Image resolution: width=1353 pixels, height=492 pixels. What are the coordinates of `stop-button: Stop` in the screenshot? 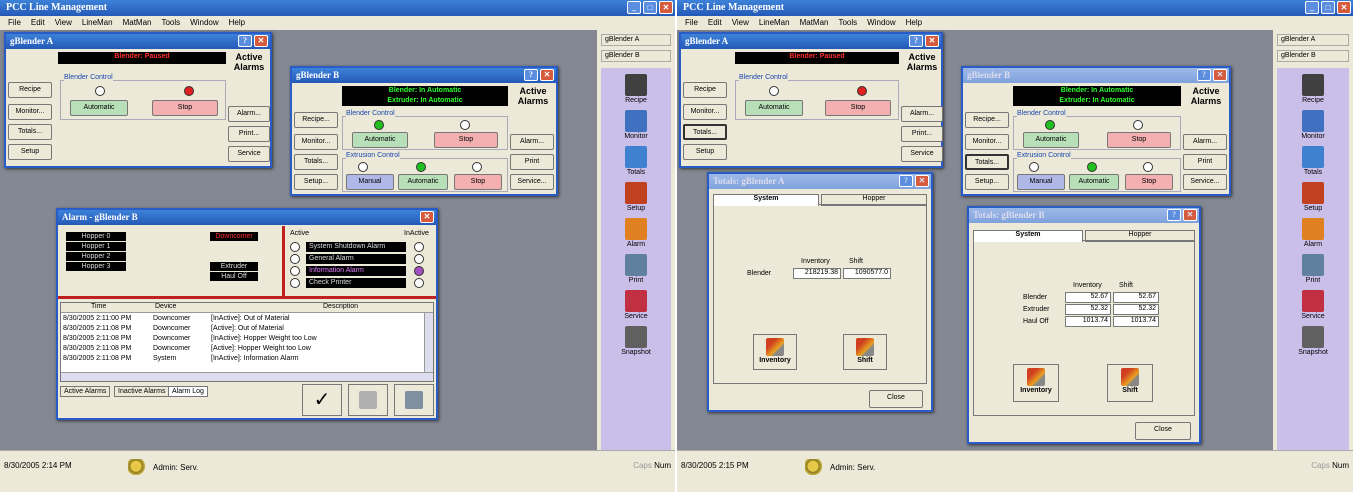 It's located at (858, 108).